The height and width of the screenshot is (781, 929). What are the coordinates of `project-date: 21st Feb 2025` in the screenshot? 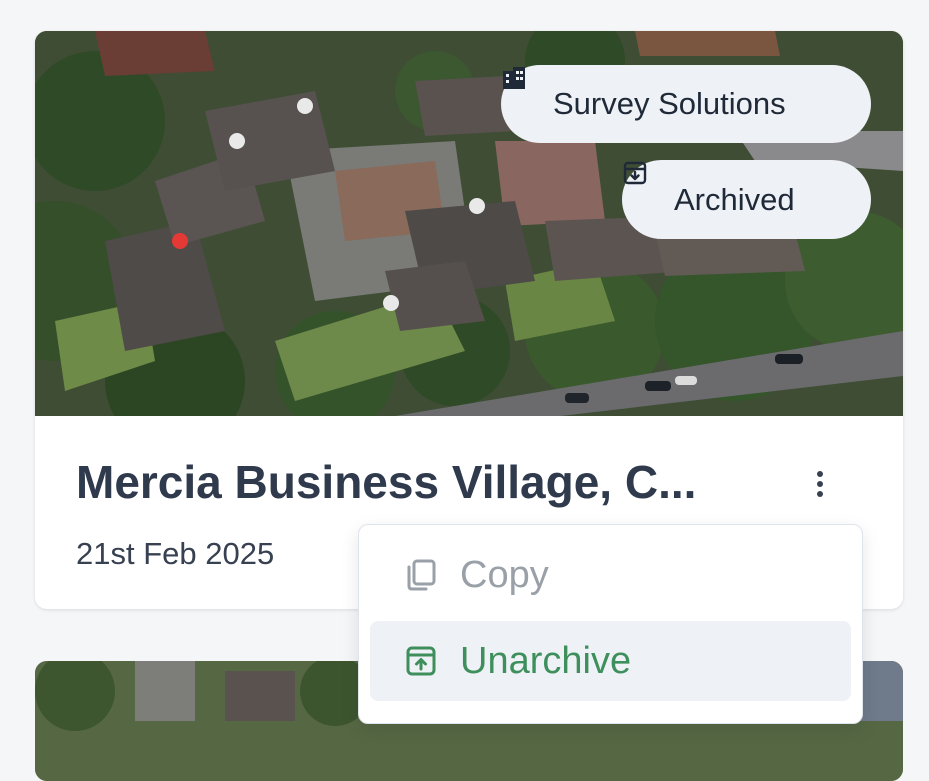 It's located at (175, 553).